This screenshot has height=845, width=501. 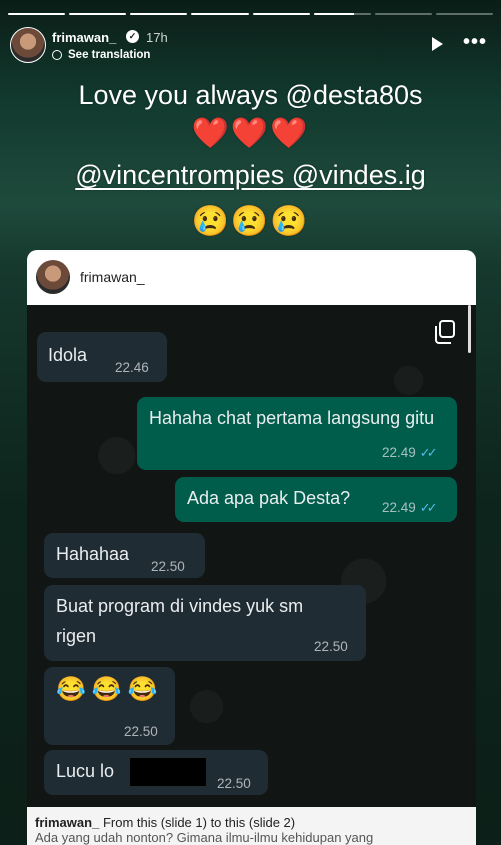 What do you see at coordinates (342, 14) in the screenshot?
I see `progress-segment-current` at bounding box center [342, 14].